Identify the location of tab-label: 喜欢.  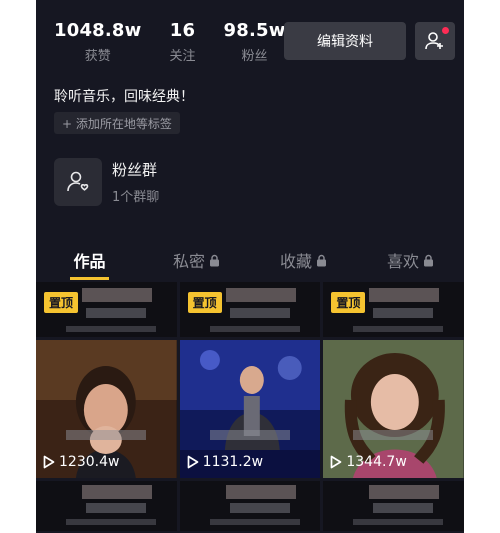
(402, 261).